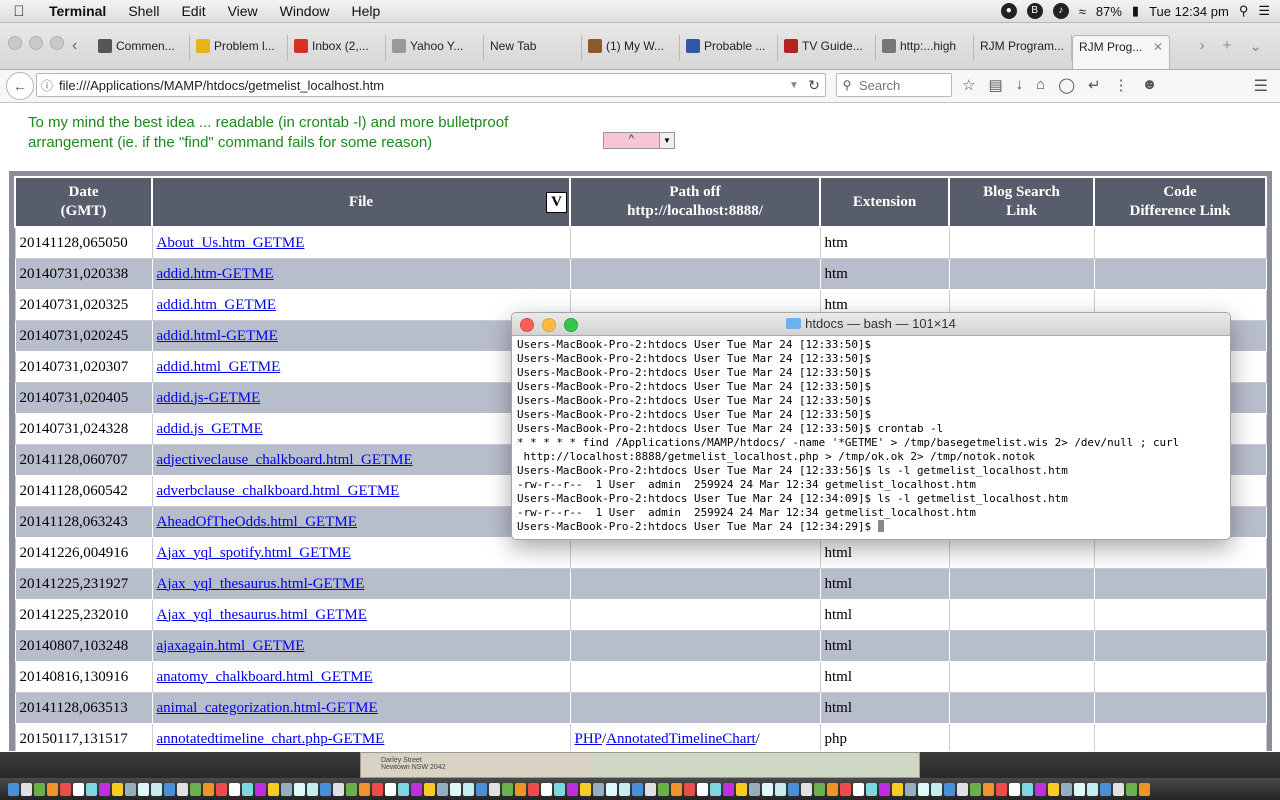  I want to click on file-link: anatomy_chalkboard.html_GETME, so click(265, 677).